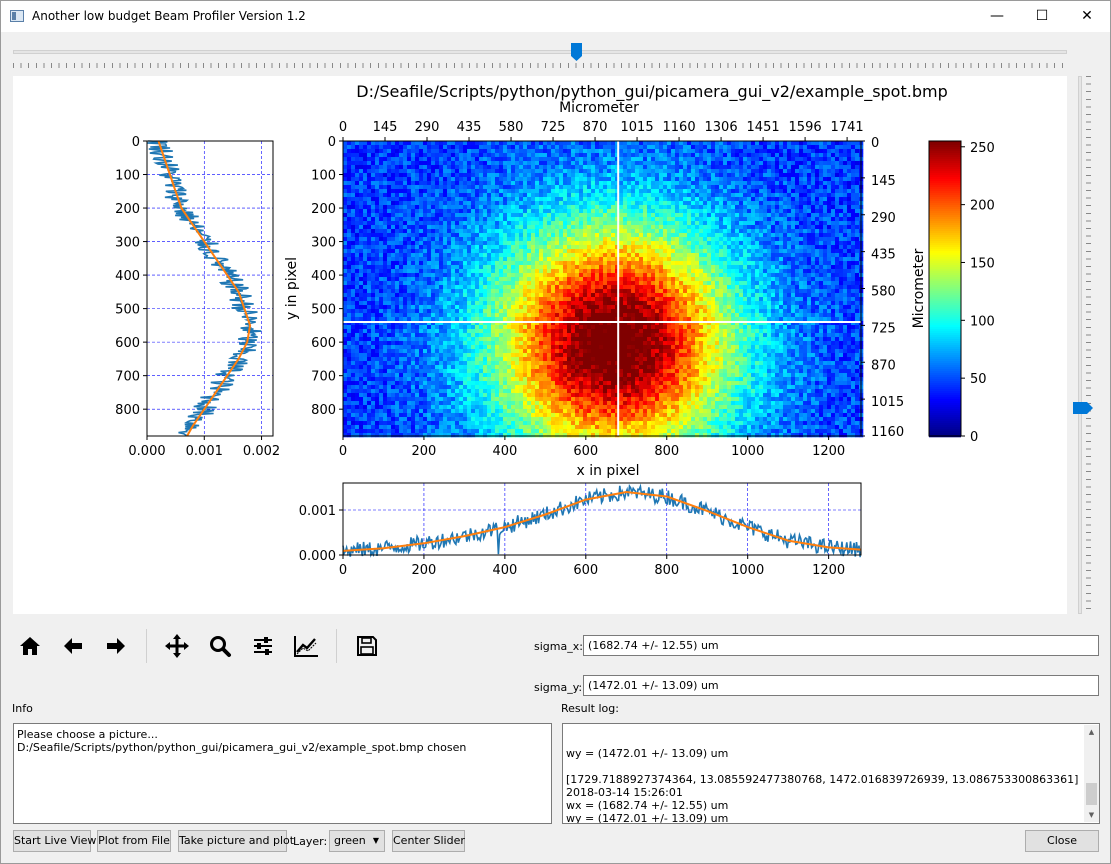 Image resolution: width=1111 pixels, height=864 pixels. What do you see at coordinates (576, 52) in the screenshot?
I see `slider-handle` at bounding box center [576, 52].